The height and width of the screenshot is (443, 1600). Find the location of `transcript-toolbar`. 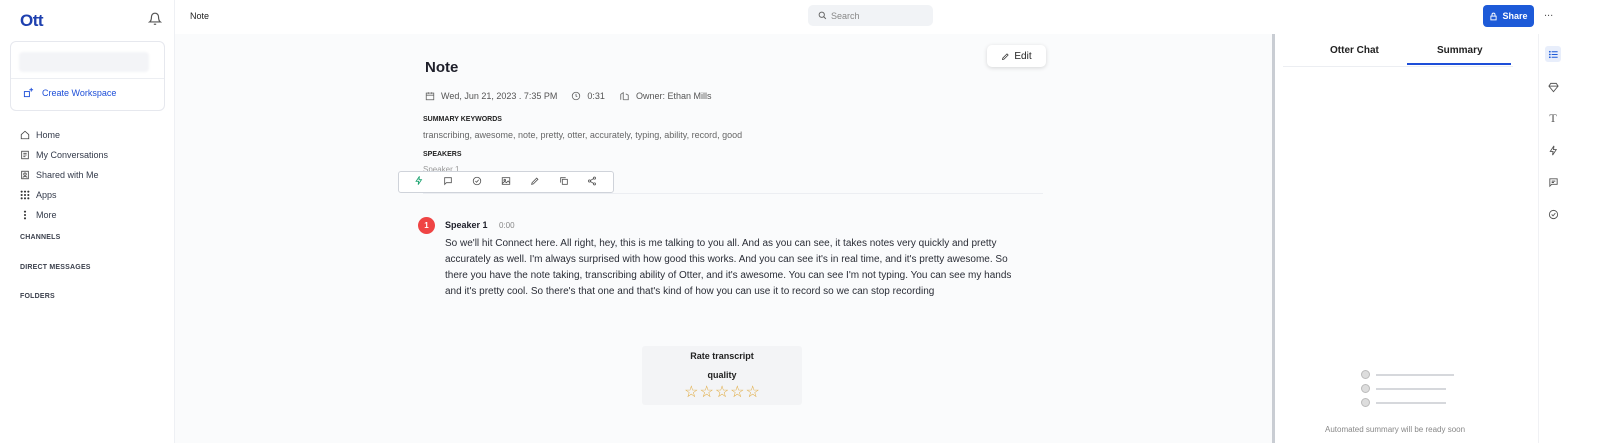

transcript-toolbar is located at coordinates (506, 182).